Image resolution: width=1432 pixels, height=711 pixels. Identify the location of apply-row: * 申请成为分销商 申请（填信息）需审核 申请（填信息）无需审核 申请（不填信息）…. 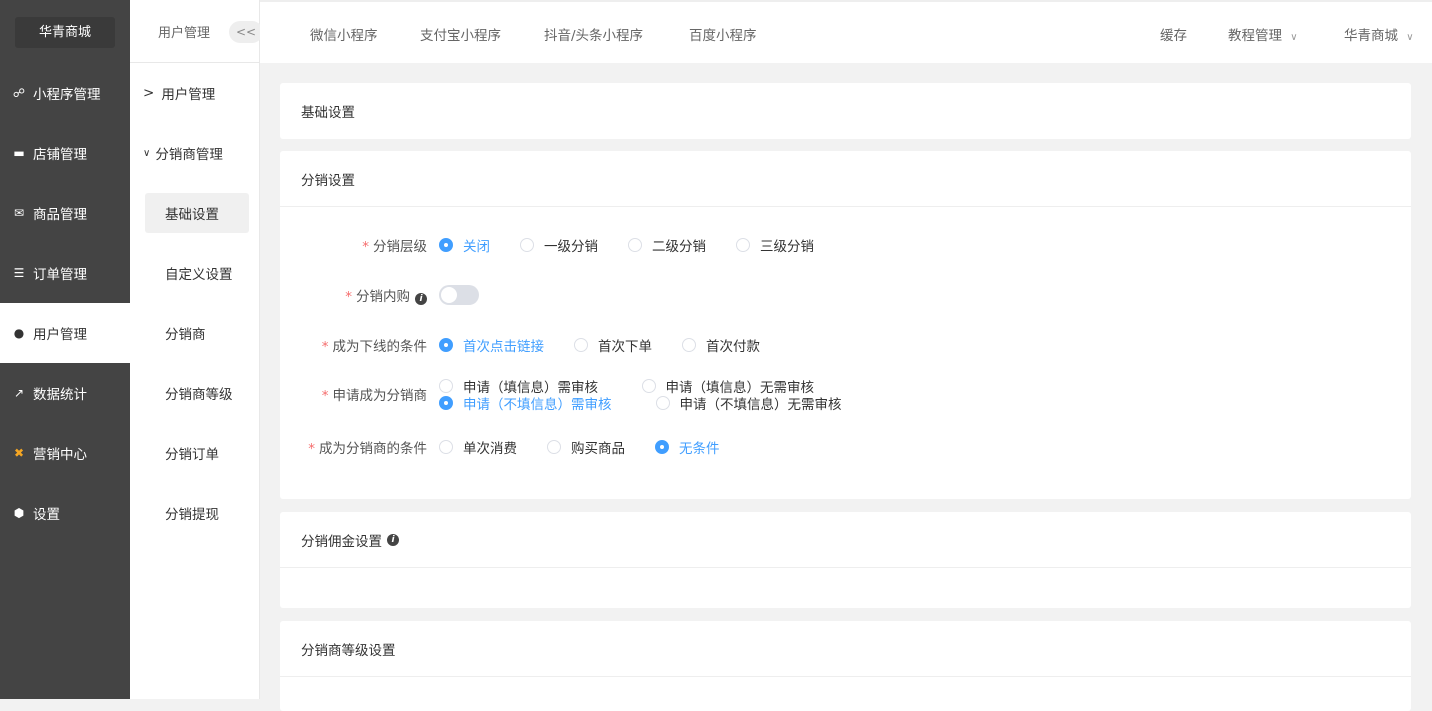
(576, 395).